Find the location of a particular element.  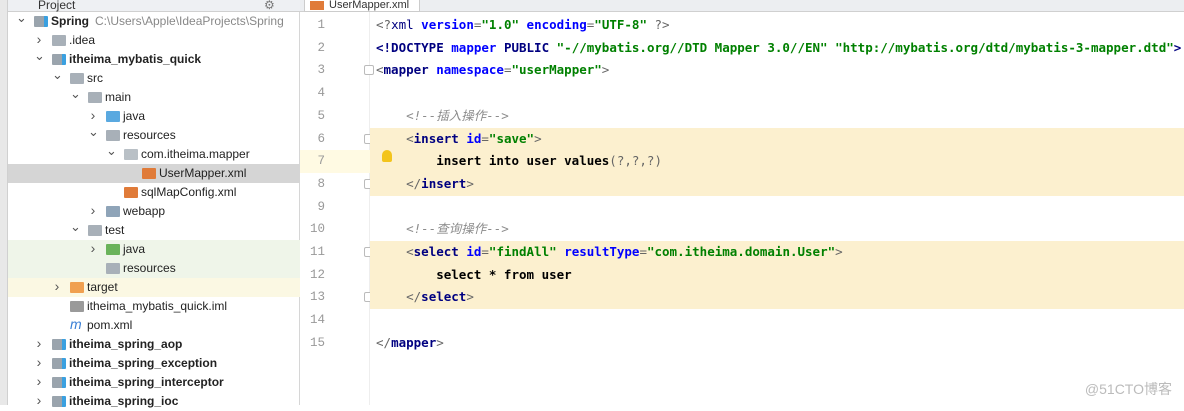

tree-item: ⌄ com.itheima.mapper is located at coordinates (154, 153).